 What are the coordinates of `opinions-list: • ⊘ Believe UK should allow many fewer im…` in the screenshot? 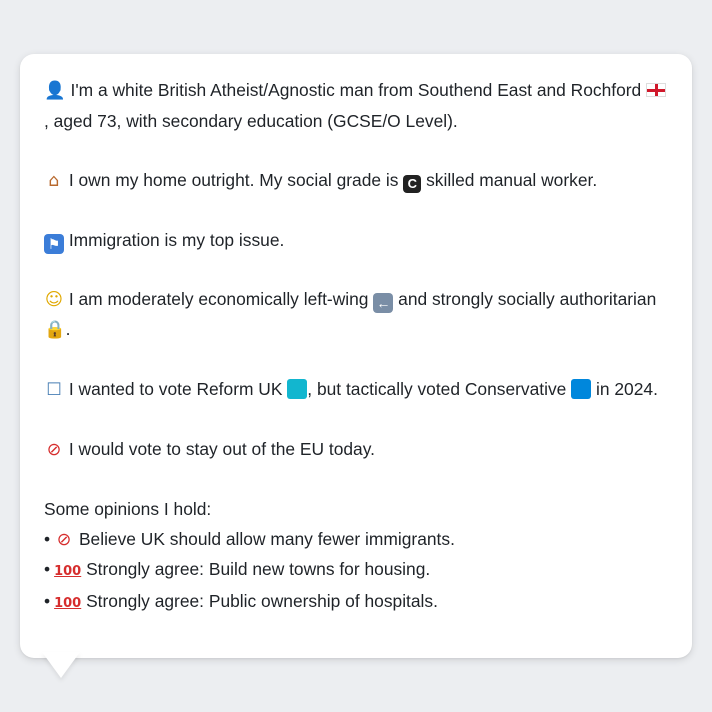 It's located at (356, 572).